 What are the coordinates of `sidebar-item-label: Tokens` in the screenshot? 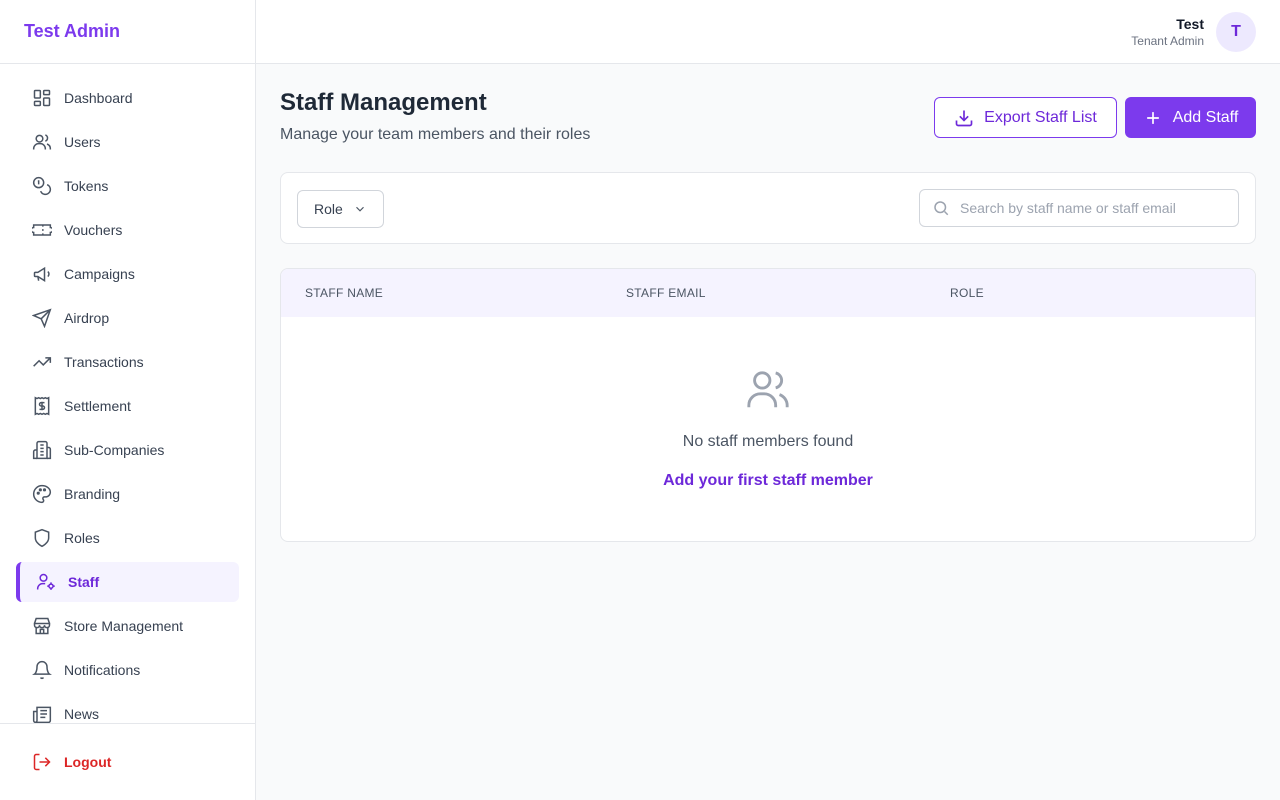 It's located at (86, 186).